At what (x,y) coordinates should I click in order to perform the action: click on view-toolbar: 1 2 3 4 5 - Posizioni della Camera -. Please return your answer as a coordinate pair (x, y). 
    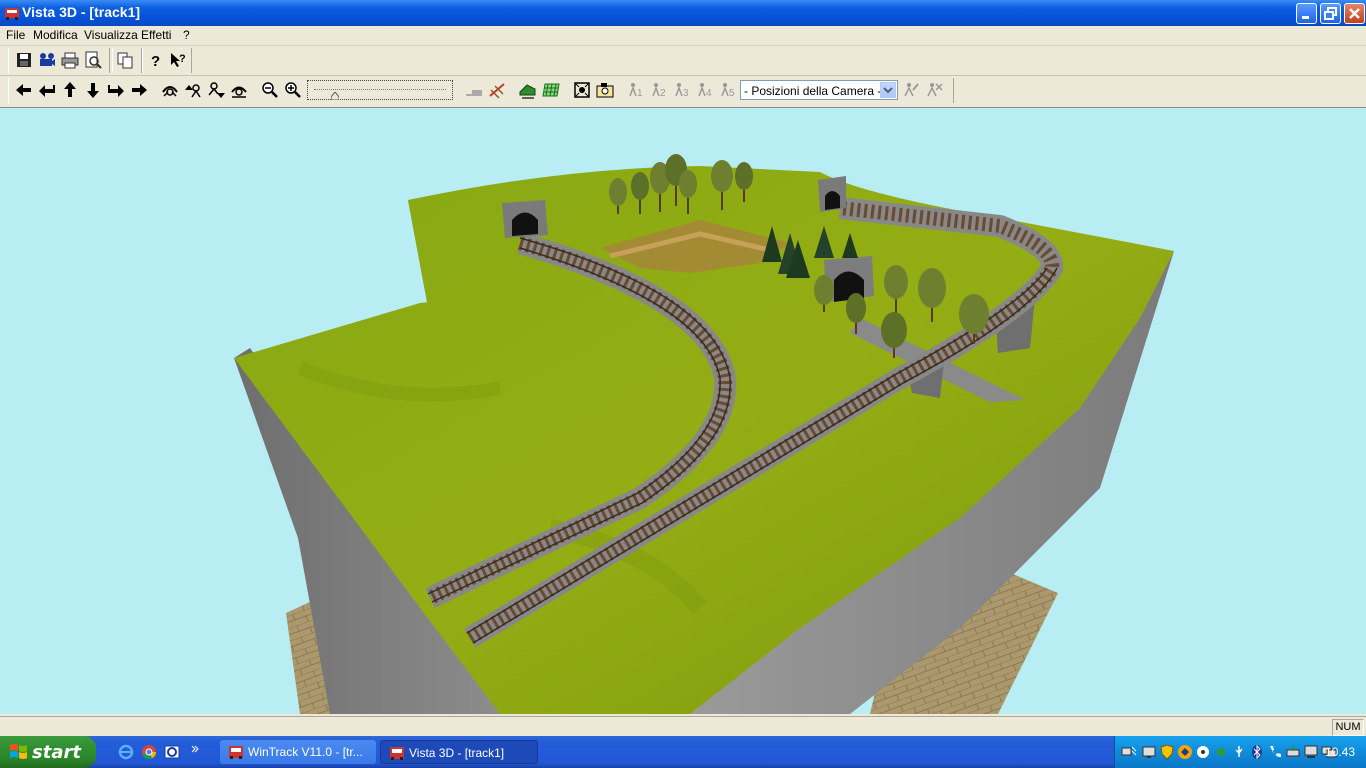
    Looking at the image, I should click on (683, 91).